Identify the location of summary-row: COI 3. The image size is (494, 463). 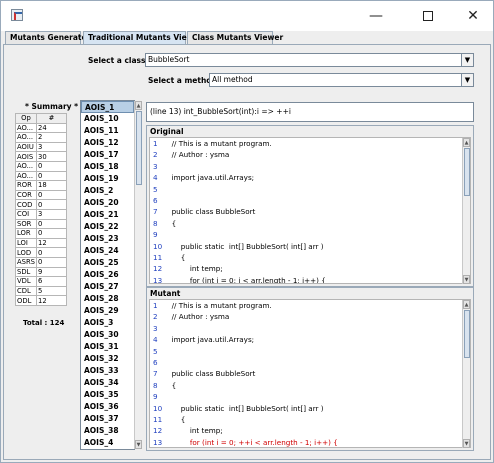
(40, 214).